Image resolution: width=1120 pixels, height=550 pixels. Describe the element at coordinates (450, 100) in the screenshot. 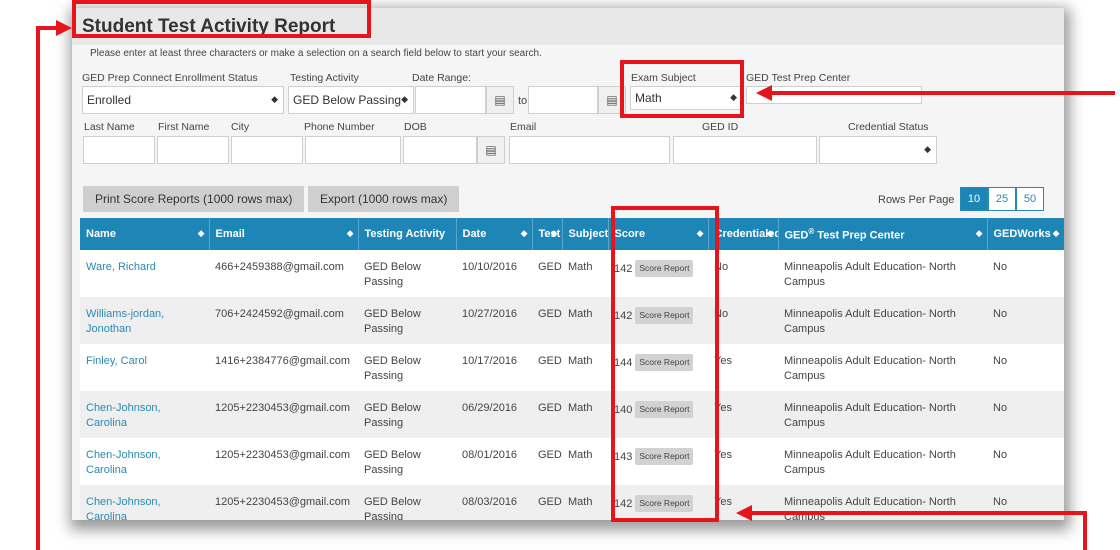

I see `date-from-input` at that location.